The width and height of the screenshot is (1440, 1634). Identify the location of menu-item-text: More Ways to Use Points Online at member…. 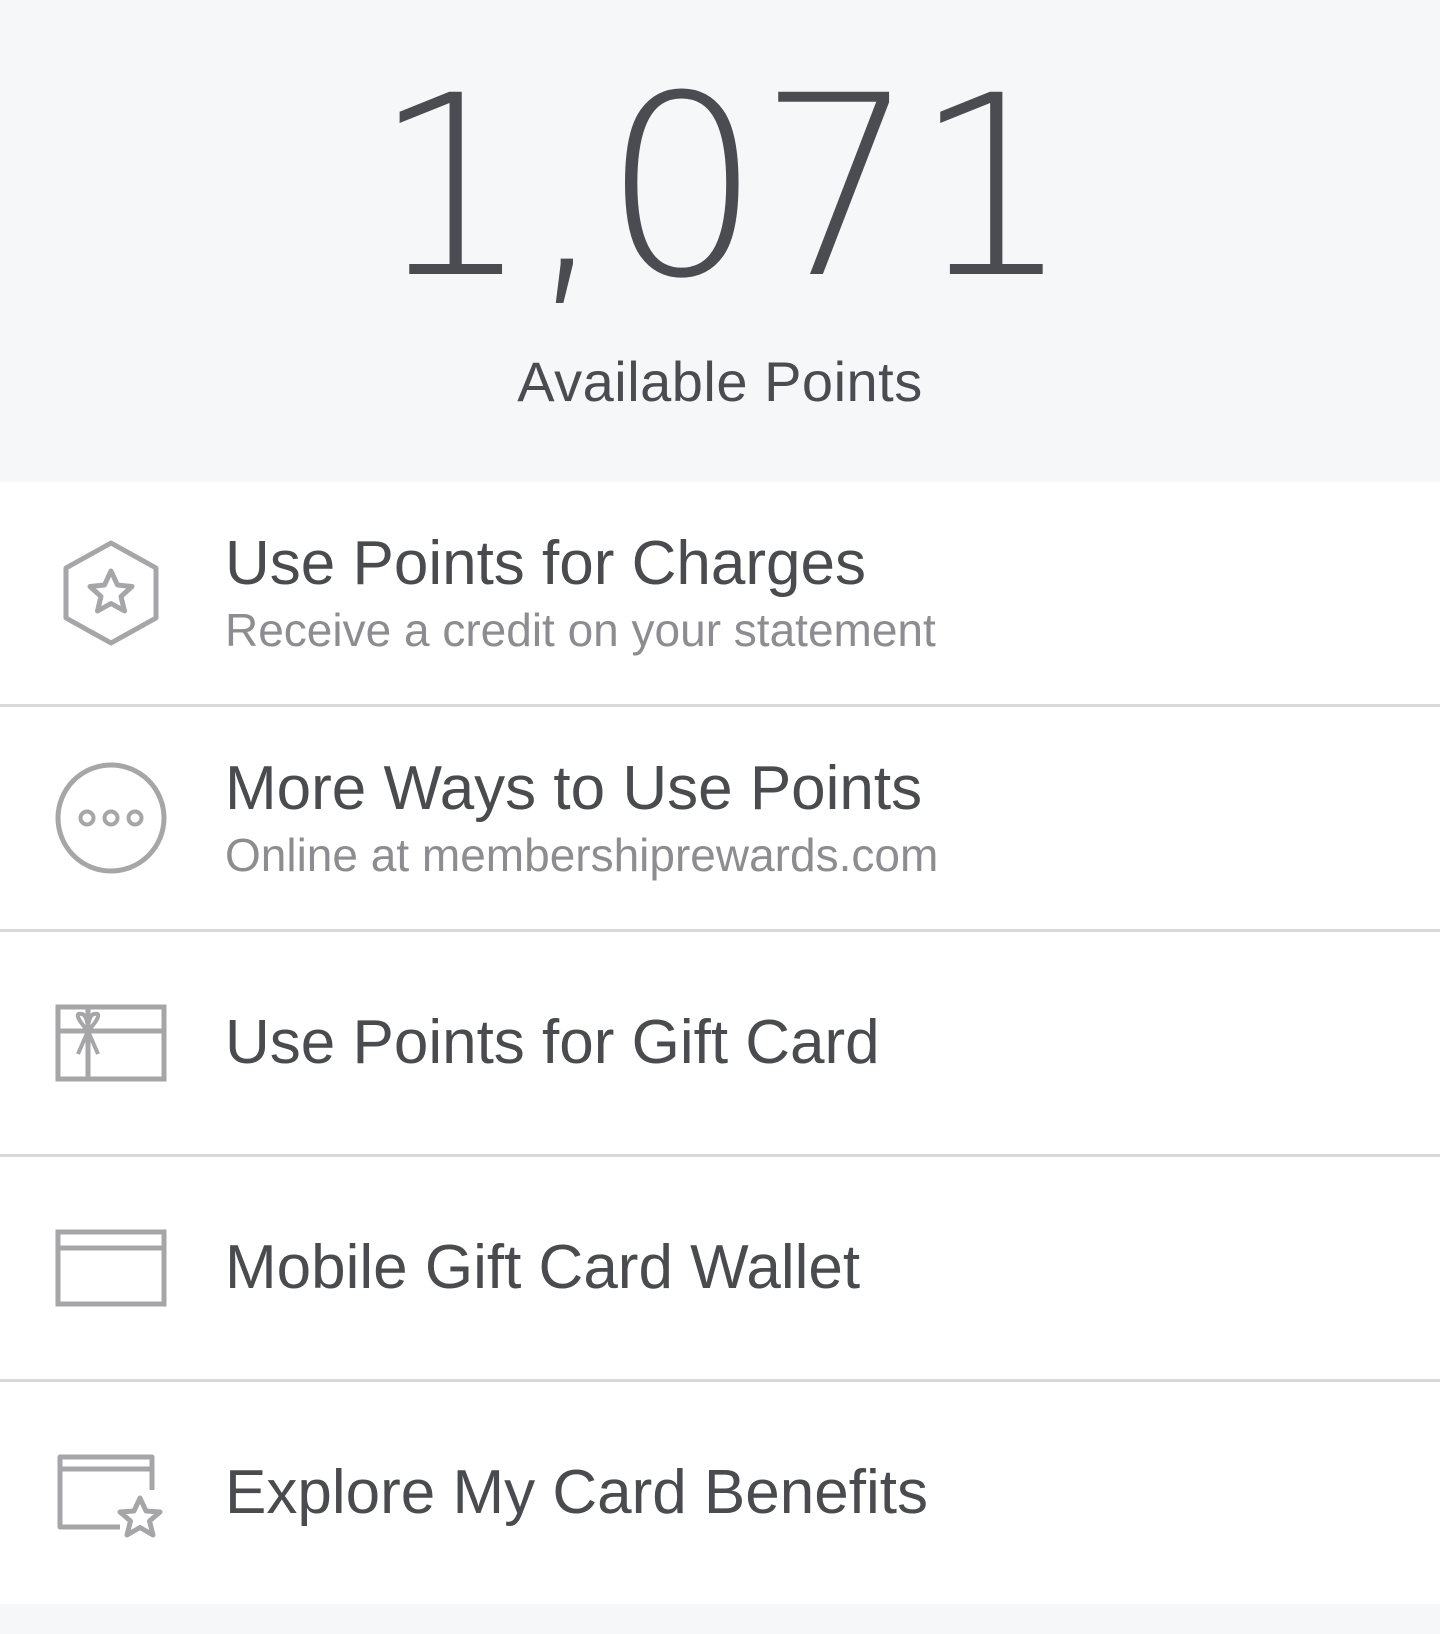
(812, 818).